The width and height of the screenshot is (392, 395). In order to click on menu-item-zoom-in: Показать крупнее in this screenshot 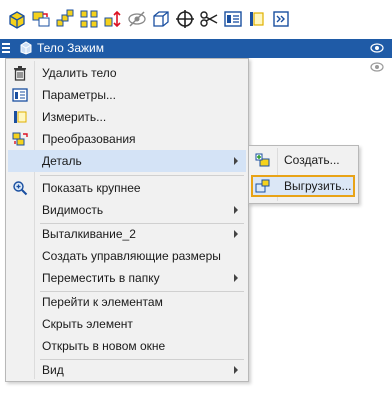, I will do `click(127, 188)`.